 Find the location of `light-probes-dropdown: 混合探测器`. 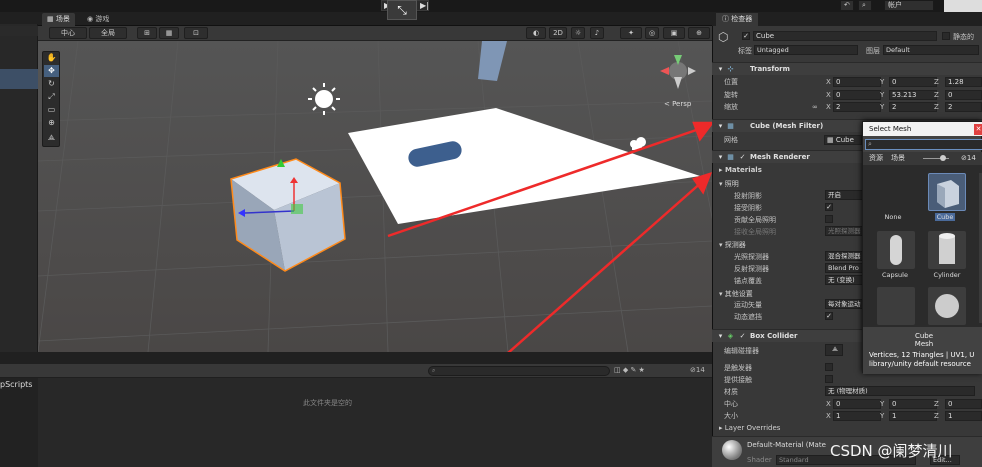

light-probes-dropdown: 混合探测器 is located at coordinates (844, 256).